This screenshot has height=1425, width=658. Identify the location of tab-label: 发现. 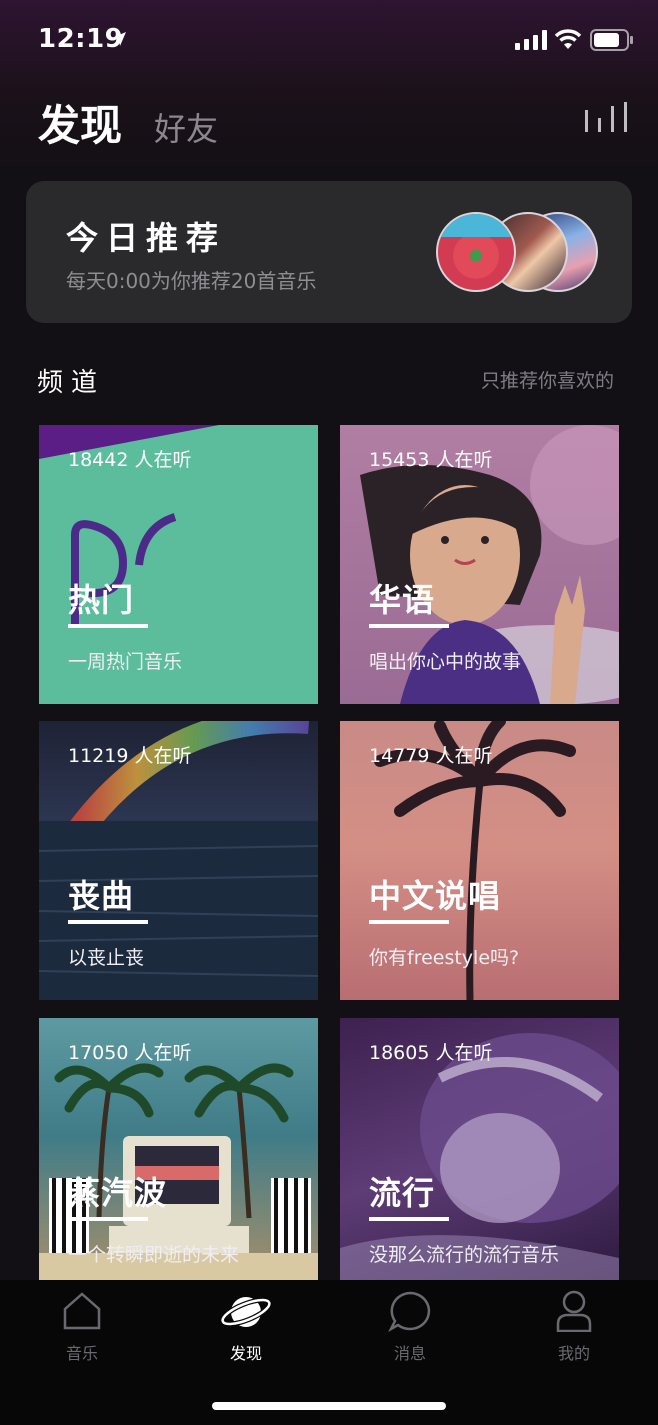
(245, 1353).